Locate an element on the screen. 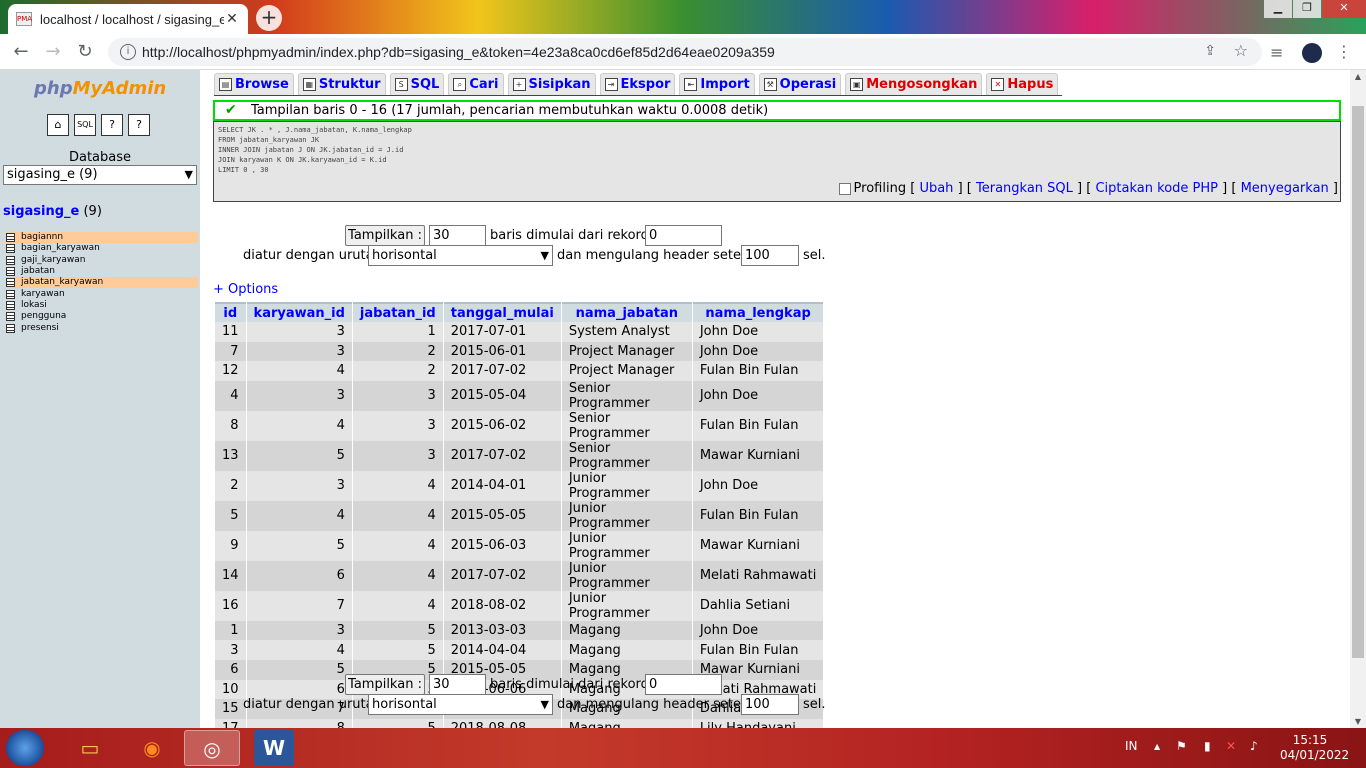 This screenshot has height=768, width=1366. cell-id: 6 is located at coordinates (230, 669).